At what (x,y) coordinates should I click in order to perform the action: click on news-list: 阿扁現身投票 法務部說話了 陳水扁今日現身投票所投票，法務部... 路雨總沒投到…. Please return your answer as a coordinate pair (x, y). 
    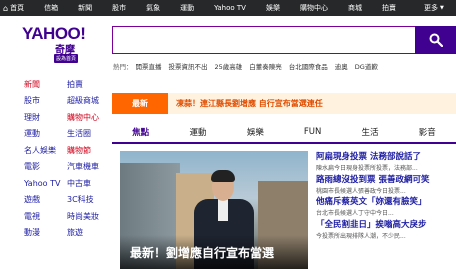
    Looking at the image, I should click on (386, 195).